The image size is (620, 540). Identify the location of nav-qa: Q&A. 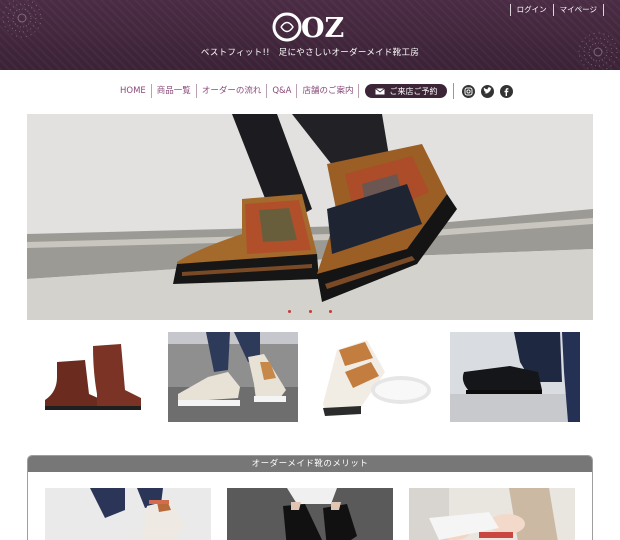
(282, 91).